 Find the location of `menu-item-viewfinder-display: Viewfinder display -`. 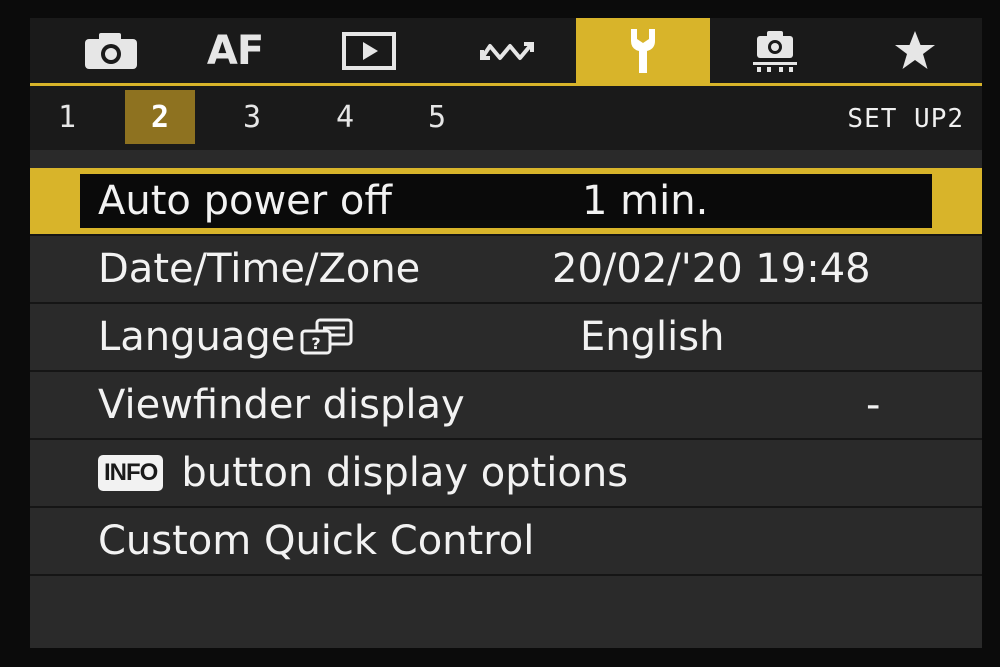

menu-item-viewfinder-display: Viewfinder display - is located at coordinates (506, 406).